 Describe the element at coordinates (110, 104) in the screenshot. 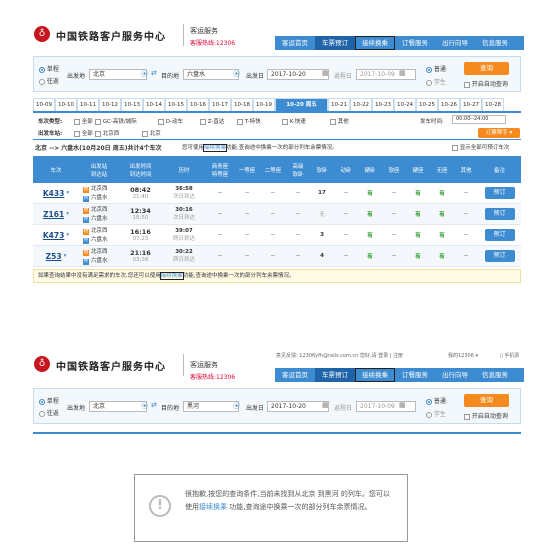

I see `date-tab: 10-12` at that location.